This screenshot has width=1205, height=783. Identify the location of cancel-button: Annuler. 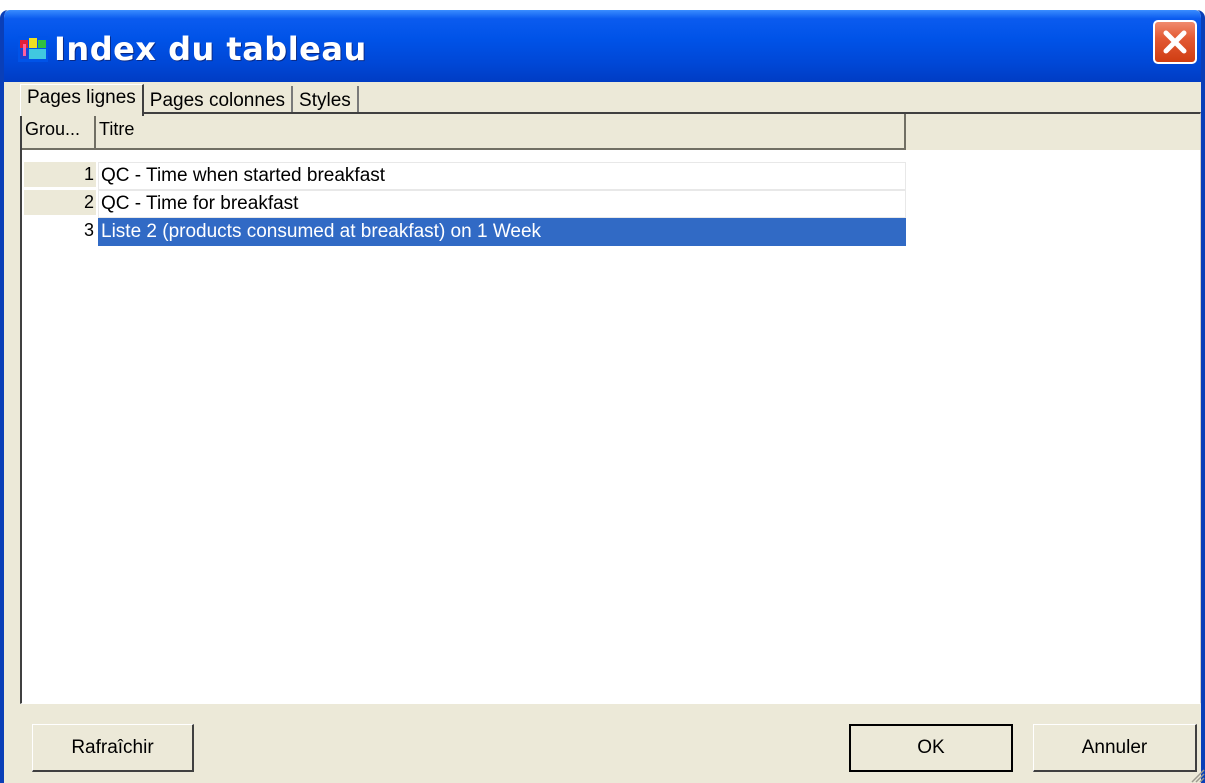
(1115, 748).